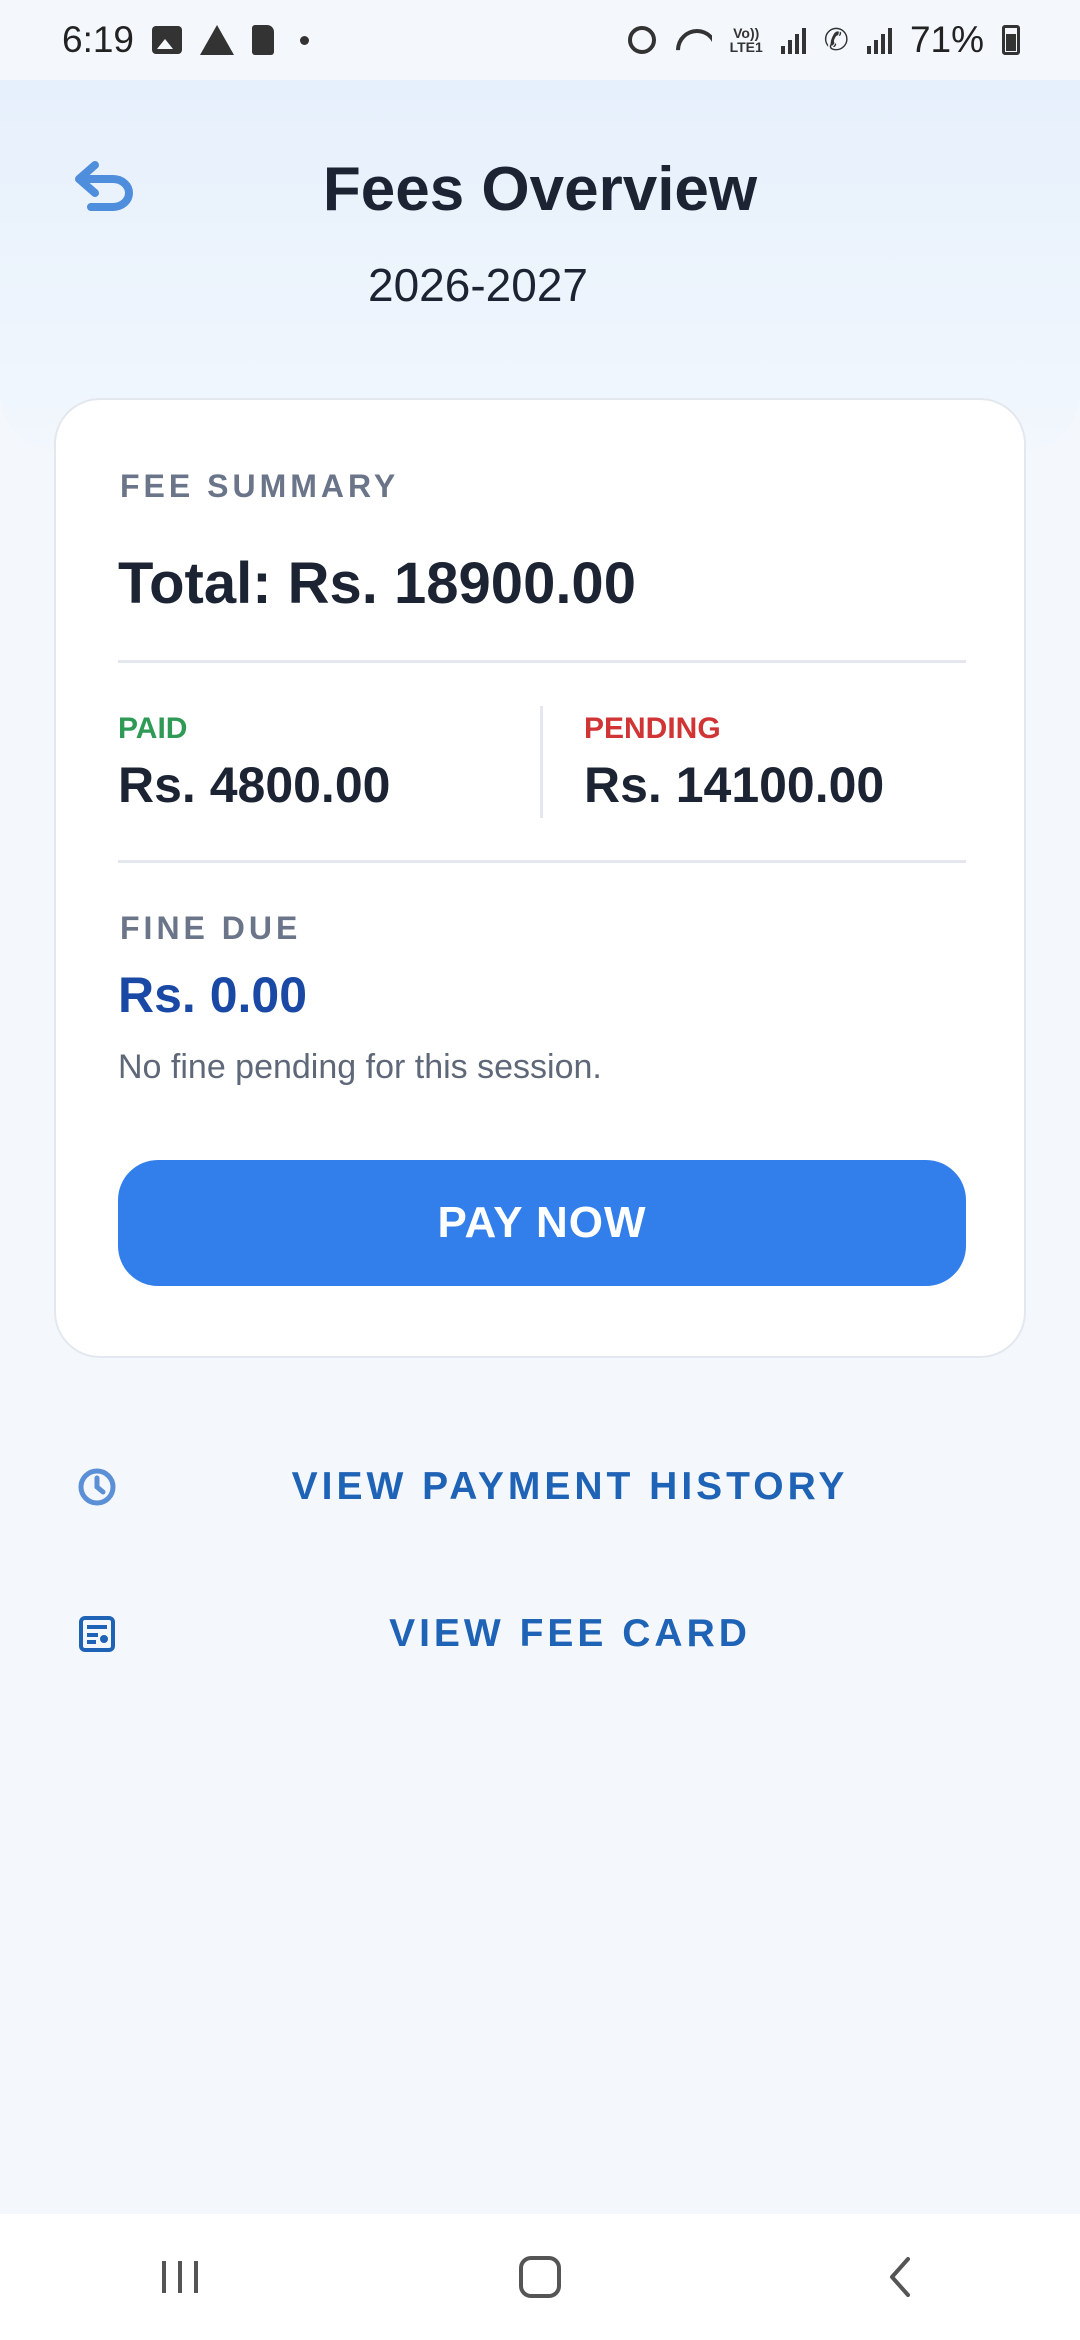  I want to click on battery-icon, so click(1011, 40).